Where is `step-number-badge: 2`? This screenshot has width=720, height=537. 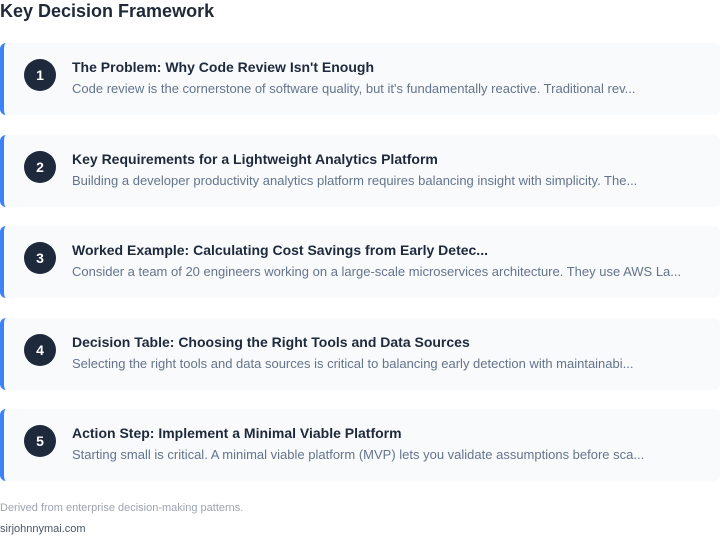
step-number-badge: 2 is located at coordinates (40, 166).